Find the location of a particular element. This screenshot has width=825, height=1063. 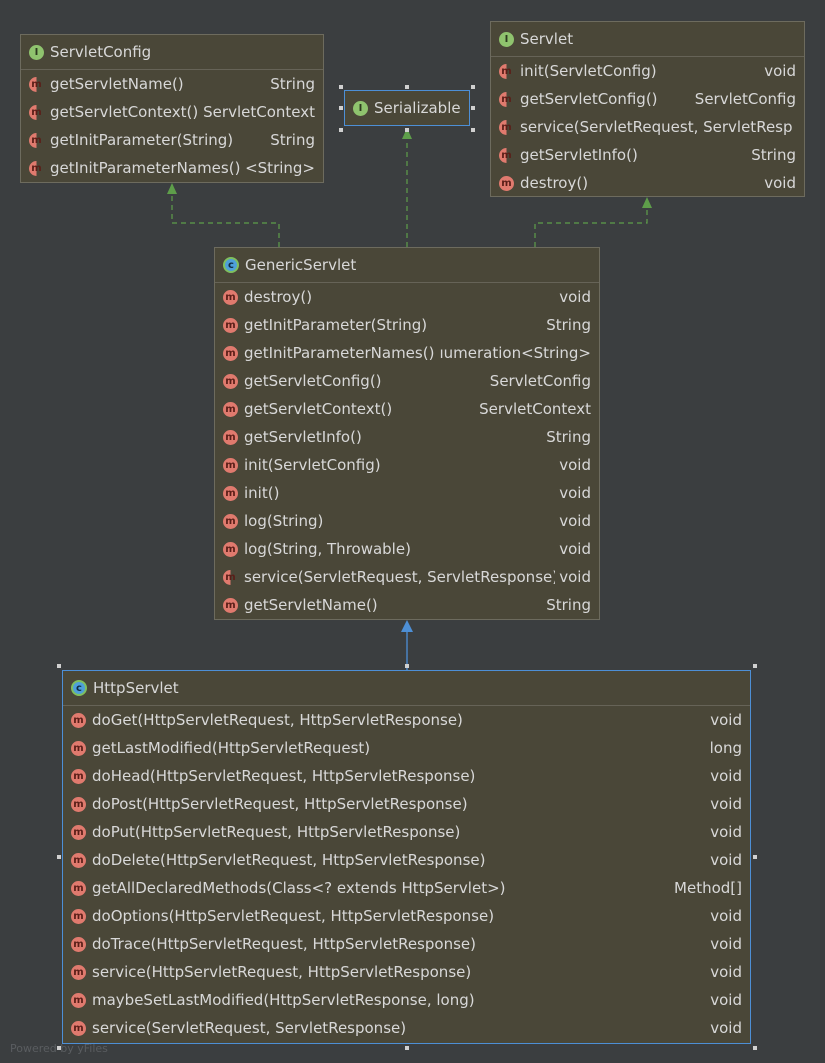

node-title: ServletConfig is located at coordinates (101, 52).